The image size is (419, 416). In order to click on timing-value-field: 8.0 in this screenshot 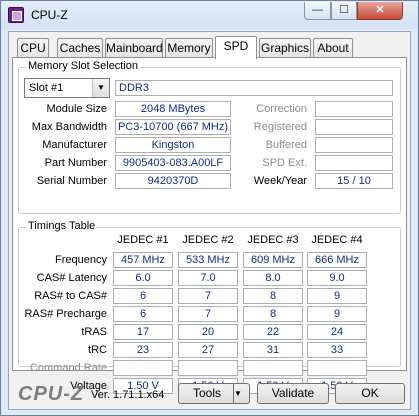, I will do `click(273, 278)`.